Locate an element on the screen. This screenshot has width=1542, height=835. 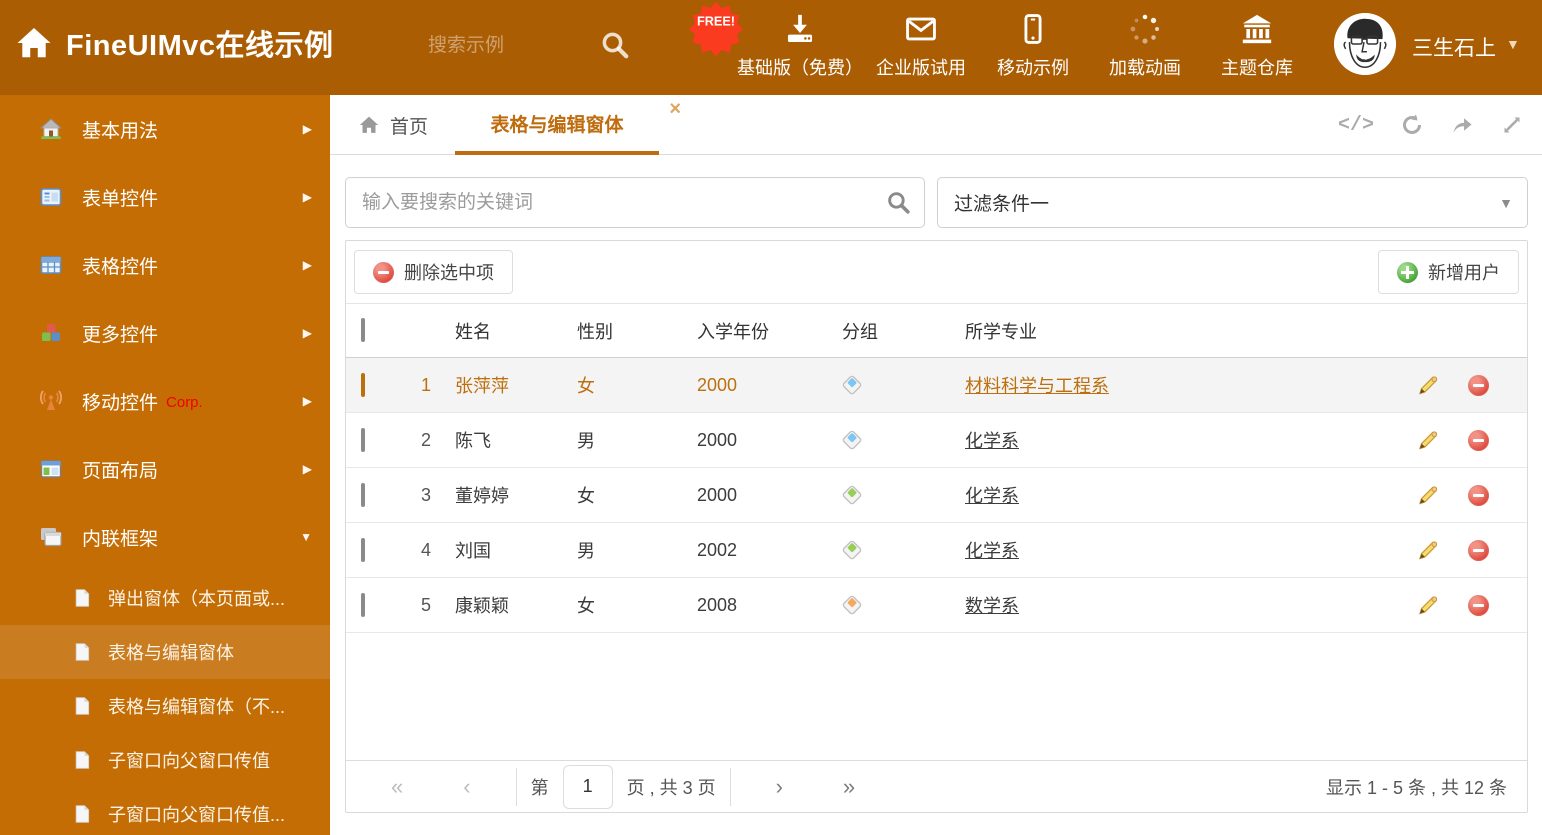
header-search-input is located at coordinates (513, 46).